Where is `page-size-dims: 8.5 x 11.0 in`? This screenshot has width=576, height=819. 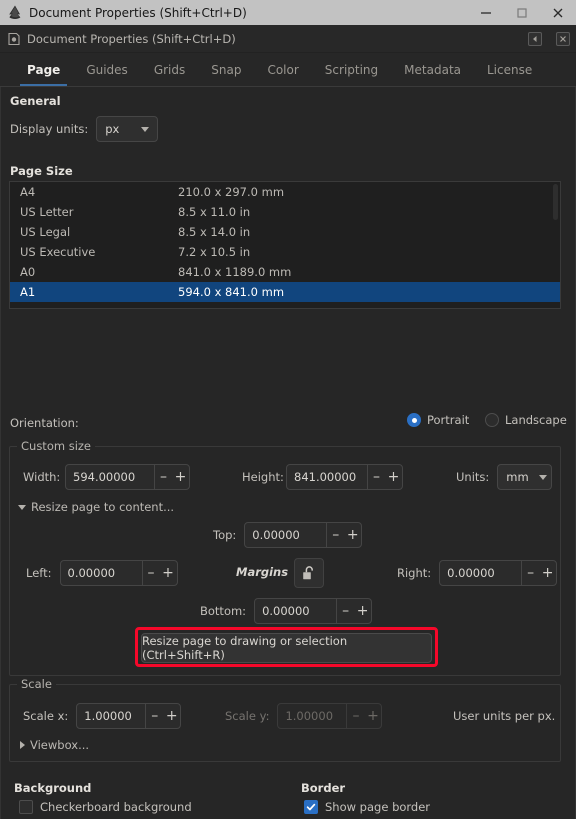
page-size-dims: 8.5 x 11.0 in is located at coordinates (214, 212).